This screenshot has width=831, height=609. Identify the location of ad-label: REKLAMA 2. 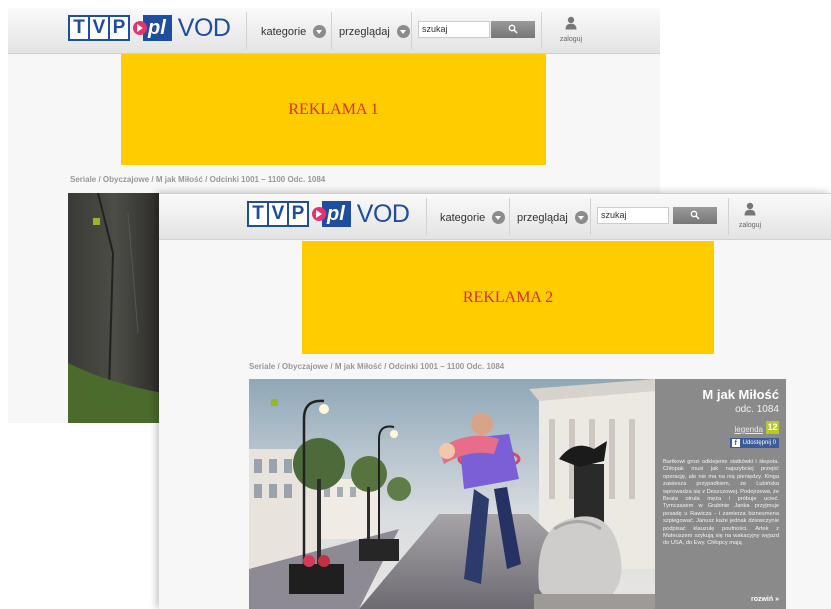
(508, 297).